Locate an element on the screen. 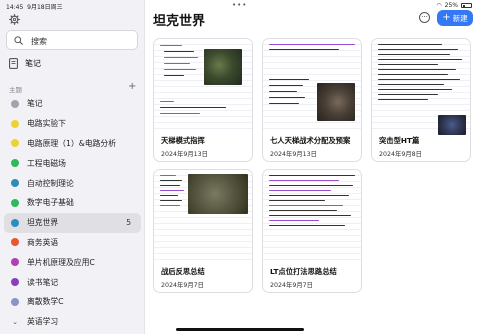 The height and width of the screenshot is (334, 480). new-note-label: 新建 is located at coordinates (460, 18).